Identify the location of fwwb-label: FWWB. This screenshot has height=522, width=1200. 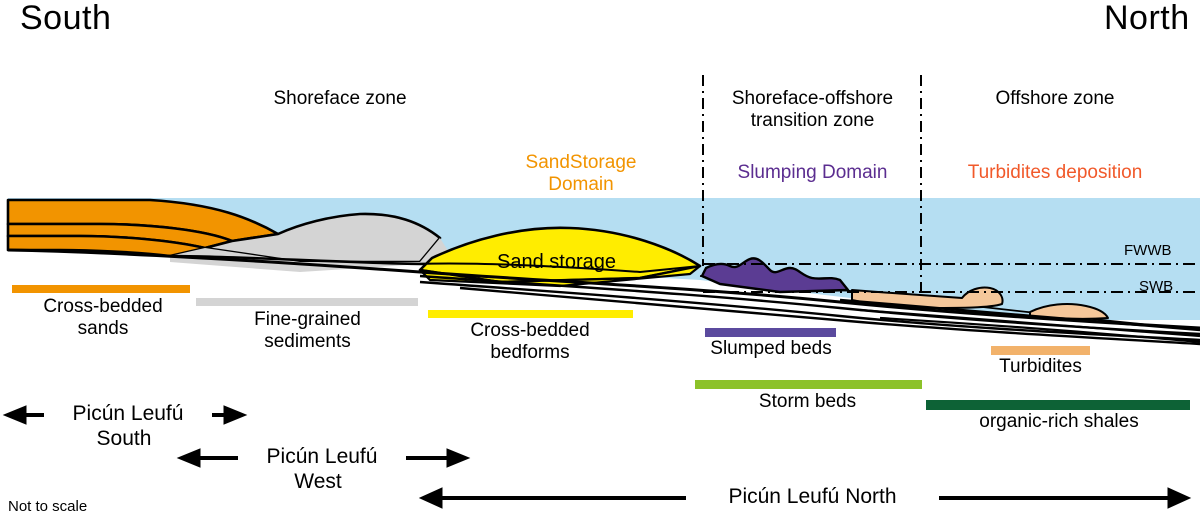
(1148, 250).